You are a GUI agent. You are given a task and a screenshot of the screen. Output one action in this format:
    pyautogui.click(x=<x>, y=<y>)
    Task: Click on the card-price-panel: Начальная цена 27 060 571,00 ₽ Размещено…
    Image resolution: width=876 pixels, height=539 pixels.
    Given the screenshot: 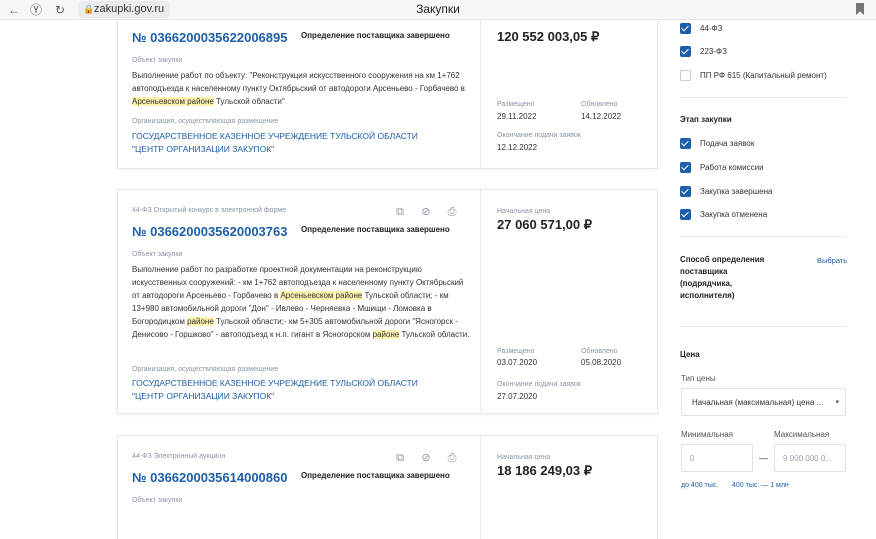 What is the action you would take?
    pyautogui.click(x=569, y=301)
    